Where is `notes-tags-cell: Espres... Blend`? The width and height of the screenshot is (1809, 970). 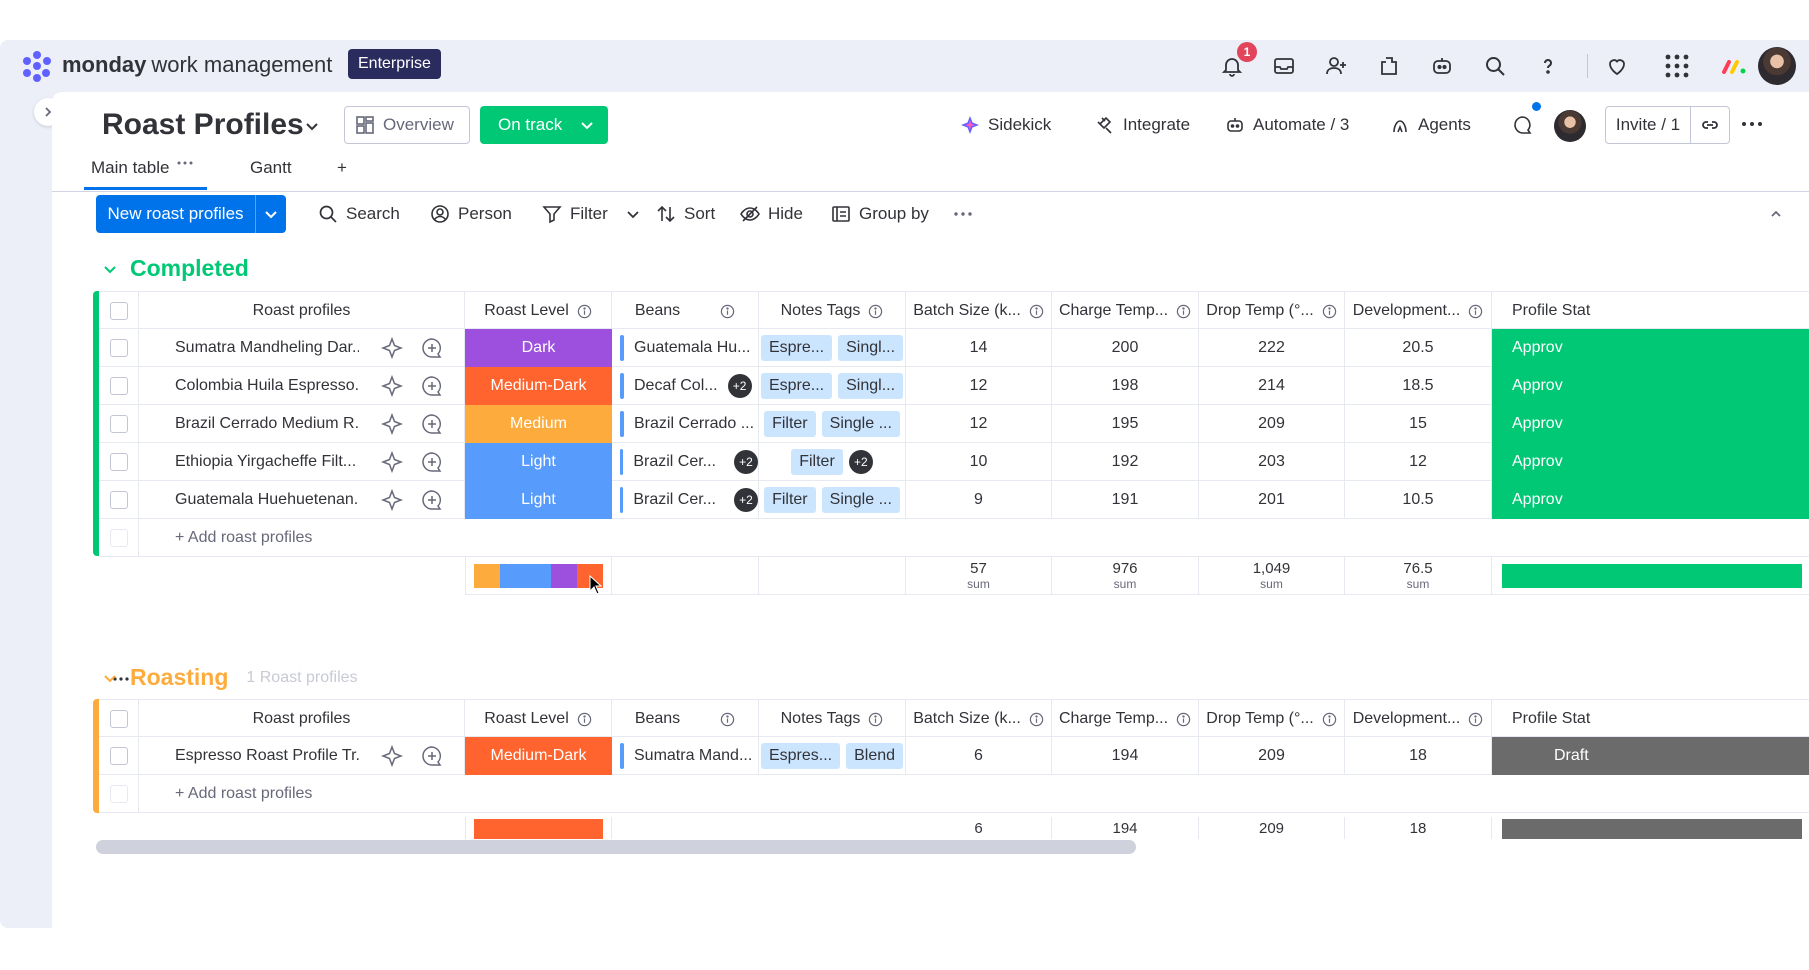
notes-tags-cell: Espres... Blend is located at coordinates (832, 756).